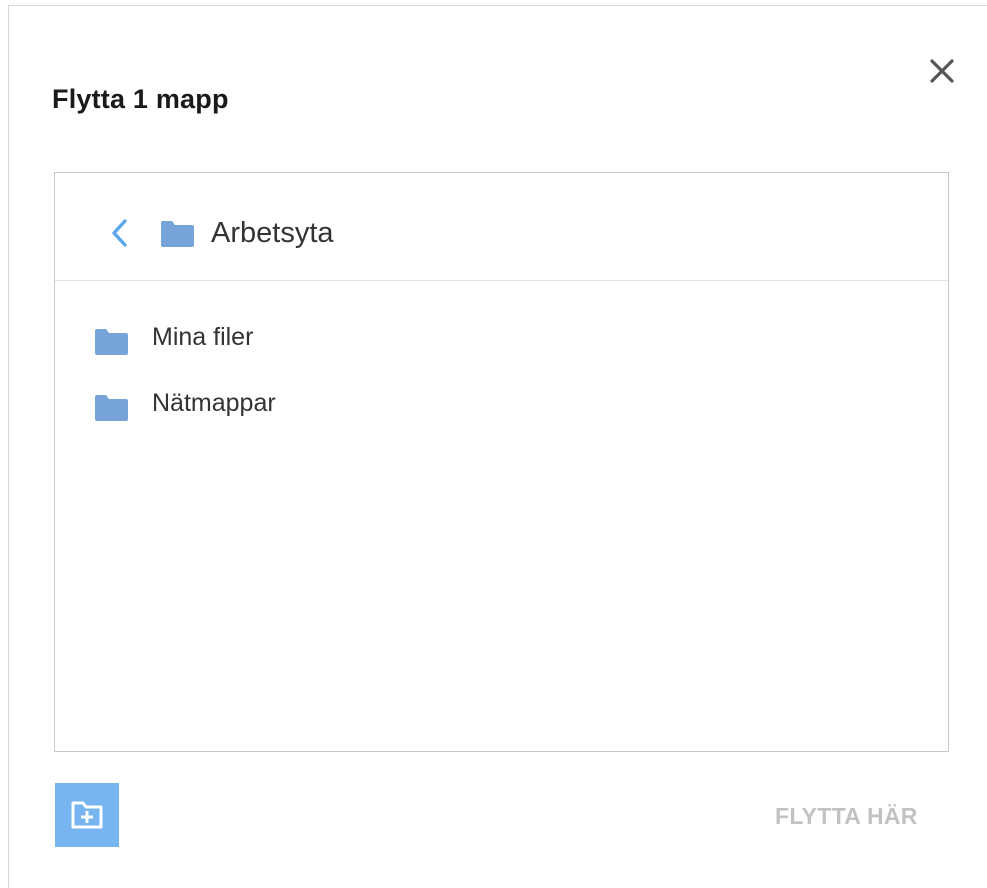  I want to click on close-button, so click(942, 71).